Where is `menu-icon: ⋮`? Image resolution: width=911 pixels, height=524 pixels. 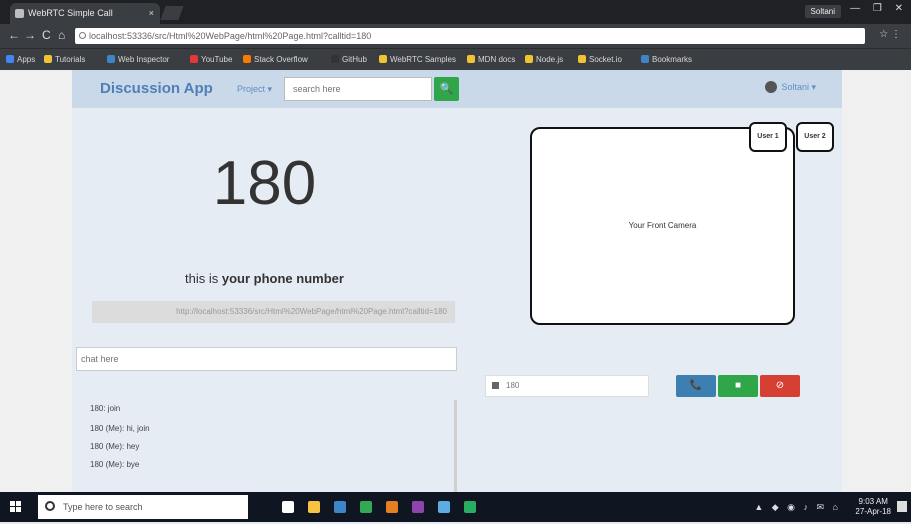
menu-icon: ⋮ is located at coordinates (896, 34).